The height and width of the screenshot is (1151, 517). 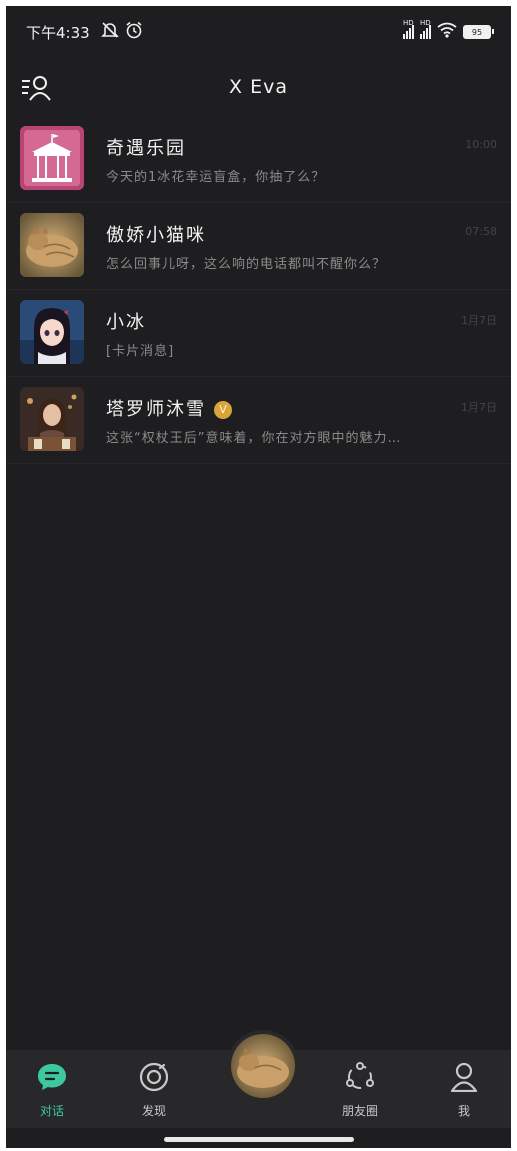 I want to click on signal-icon-2: HD, so click(x=425, y=29).